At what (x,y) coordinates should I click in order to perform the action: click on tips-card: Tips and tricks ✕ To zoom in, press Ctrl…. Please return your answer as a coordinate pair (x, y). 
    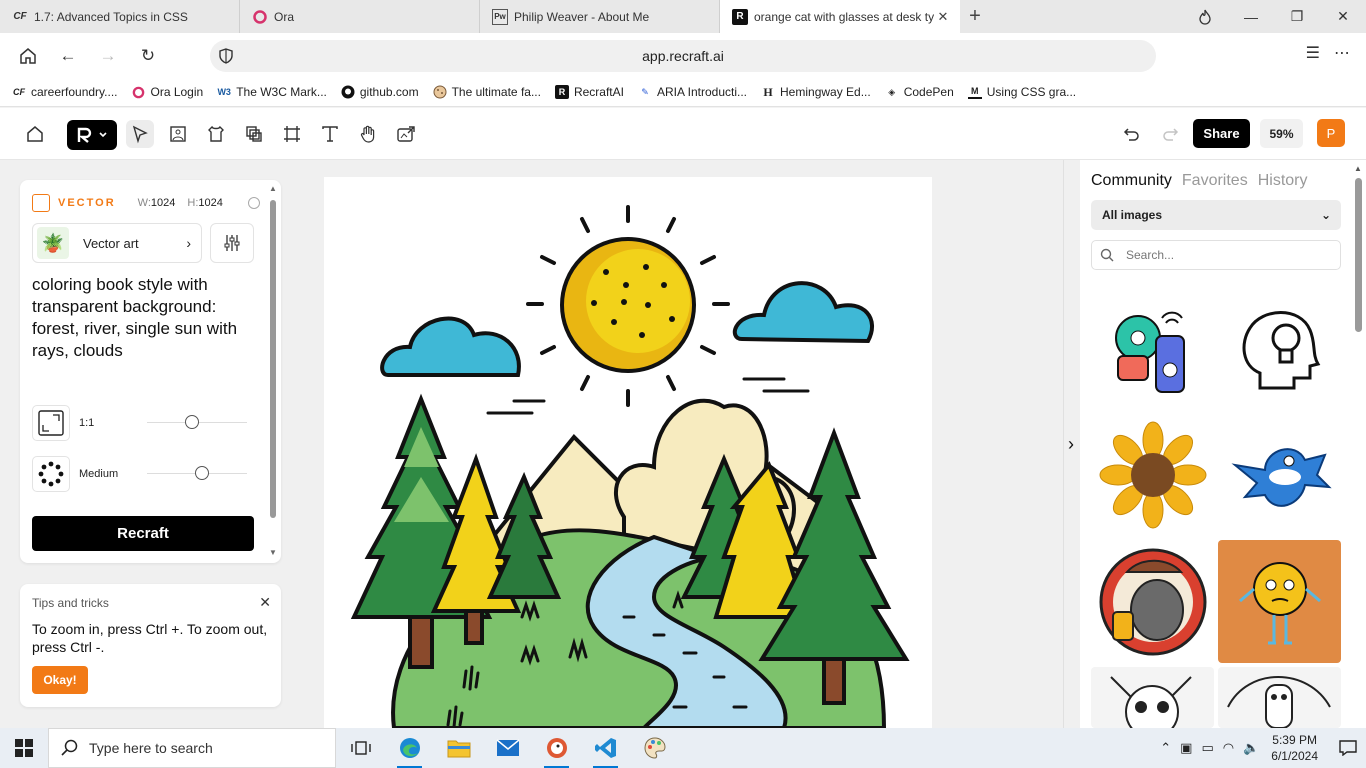
    Looking at the image, I should click on (150, 645).